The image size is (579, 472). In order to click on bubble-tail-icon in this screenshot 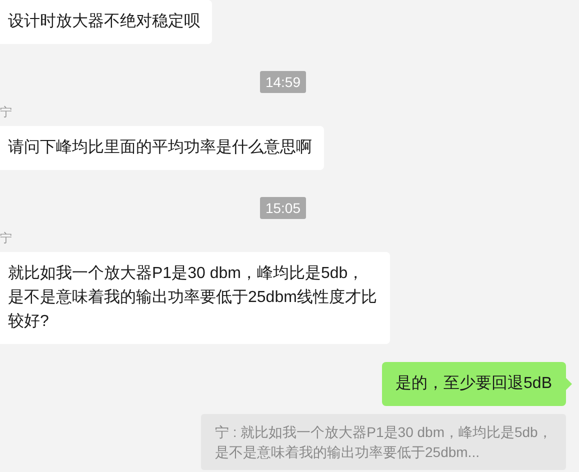, I will do `click(569, 384)`.